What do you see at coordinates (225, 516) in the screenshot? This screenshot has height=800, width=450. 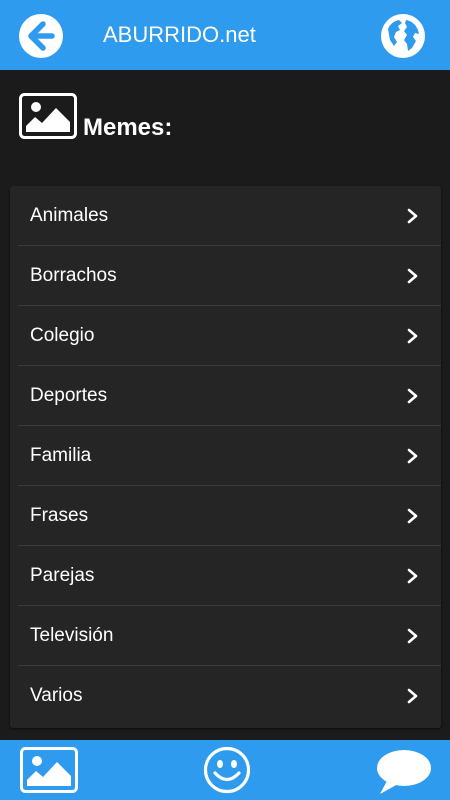 I see `list-item-frases: Frases` at bounding box center [225, 516].